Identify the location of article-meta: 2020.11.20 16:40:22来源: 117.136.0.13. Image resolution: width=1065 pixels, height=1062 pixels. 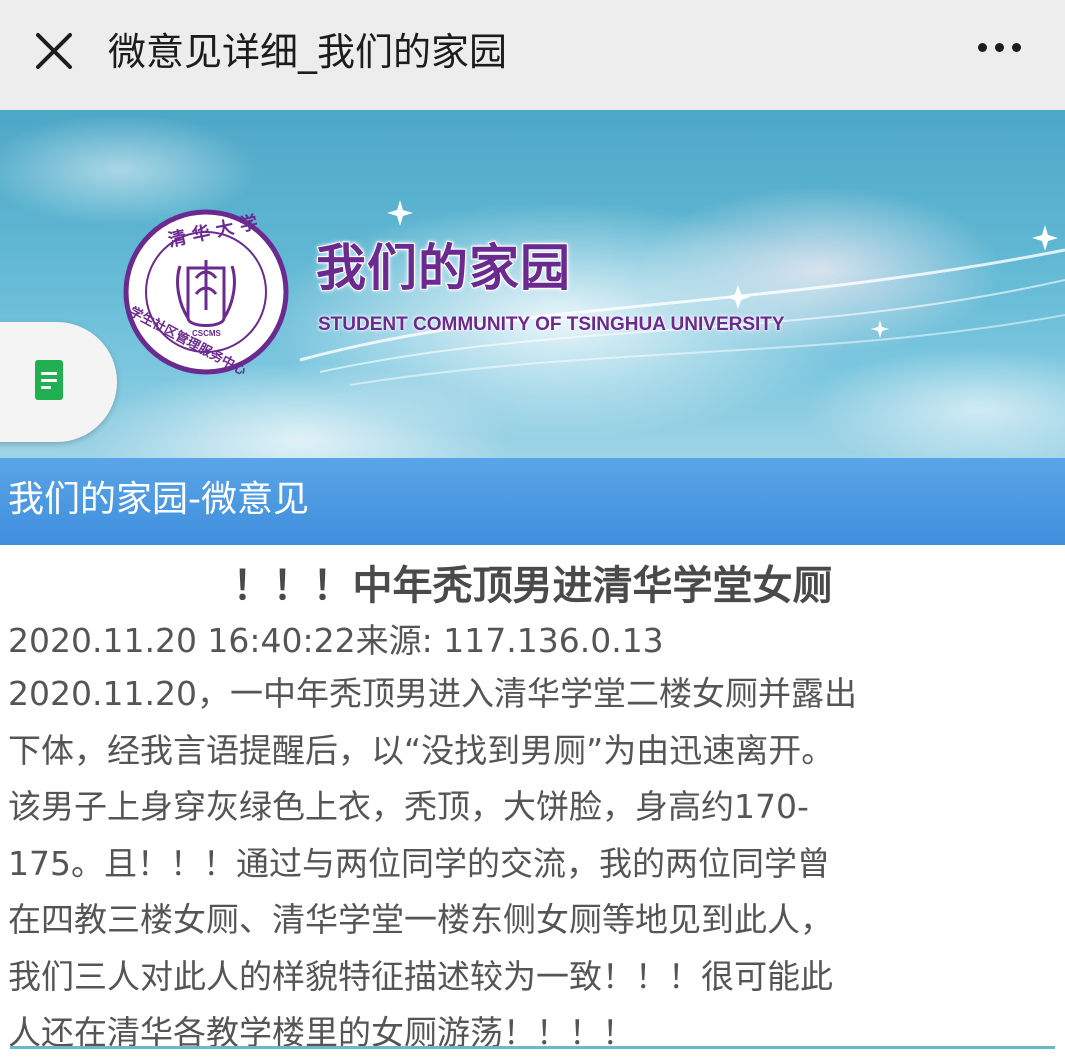
(336, 640).